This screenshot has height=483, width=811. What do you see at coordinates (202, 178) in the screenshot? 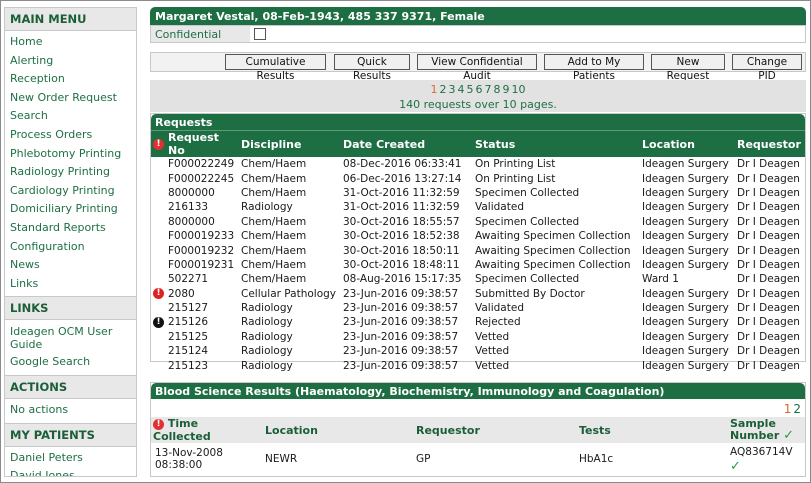
I see `request-no-cell: F000022245` at bounding box center [202, 178].